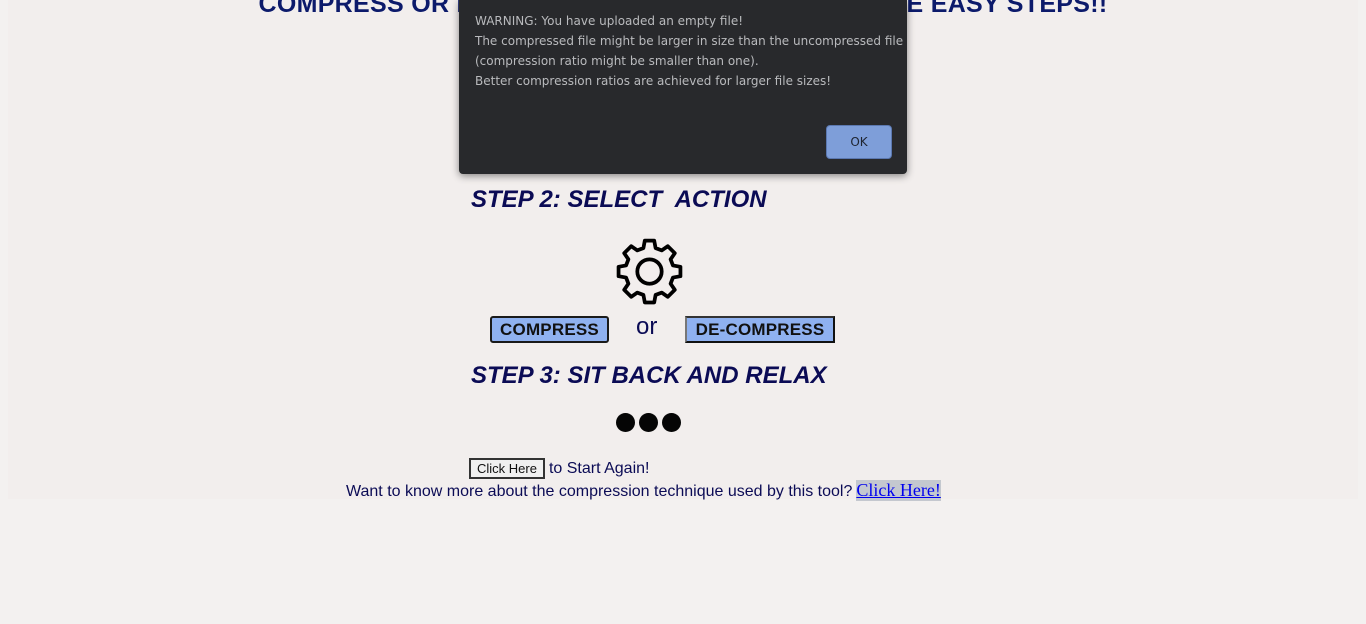  What do you see at coordinates (649, 271) in the screenshot?
I see `gear-icon` at bounding box center [649, 271].